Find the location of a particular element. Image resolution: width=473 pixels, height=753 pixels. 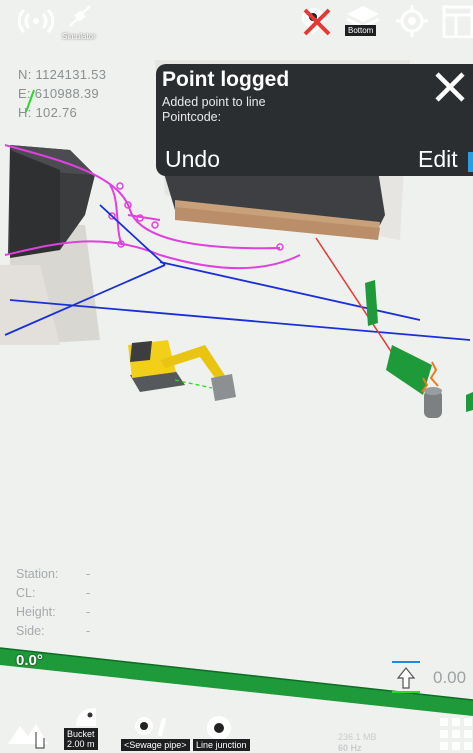

bucket-title: Bucket is located at coordinates (81, 734).